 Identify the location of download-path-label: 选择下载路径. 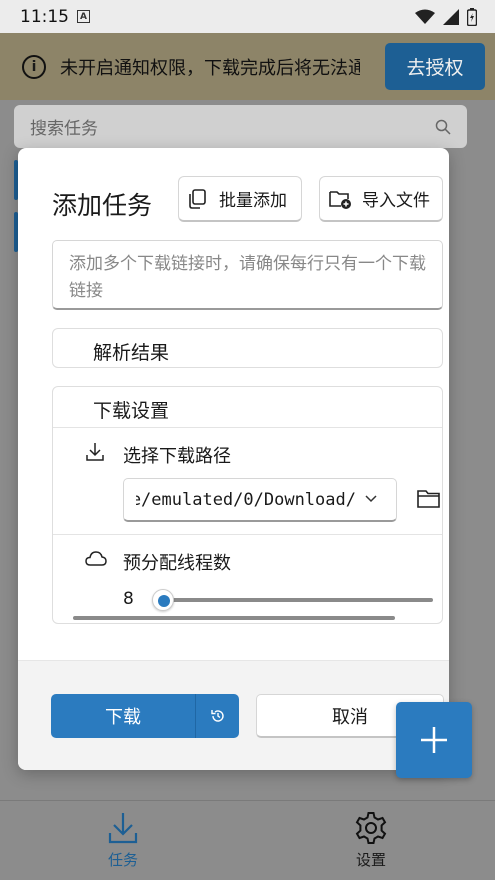
(177, 456).